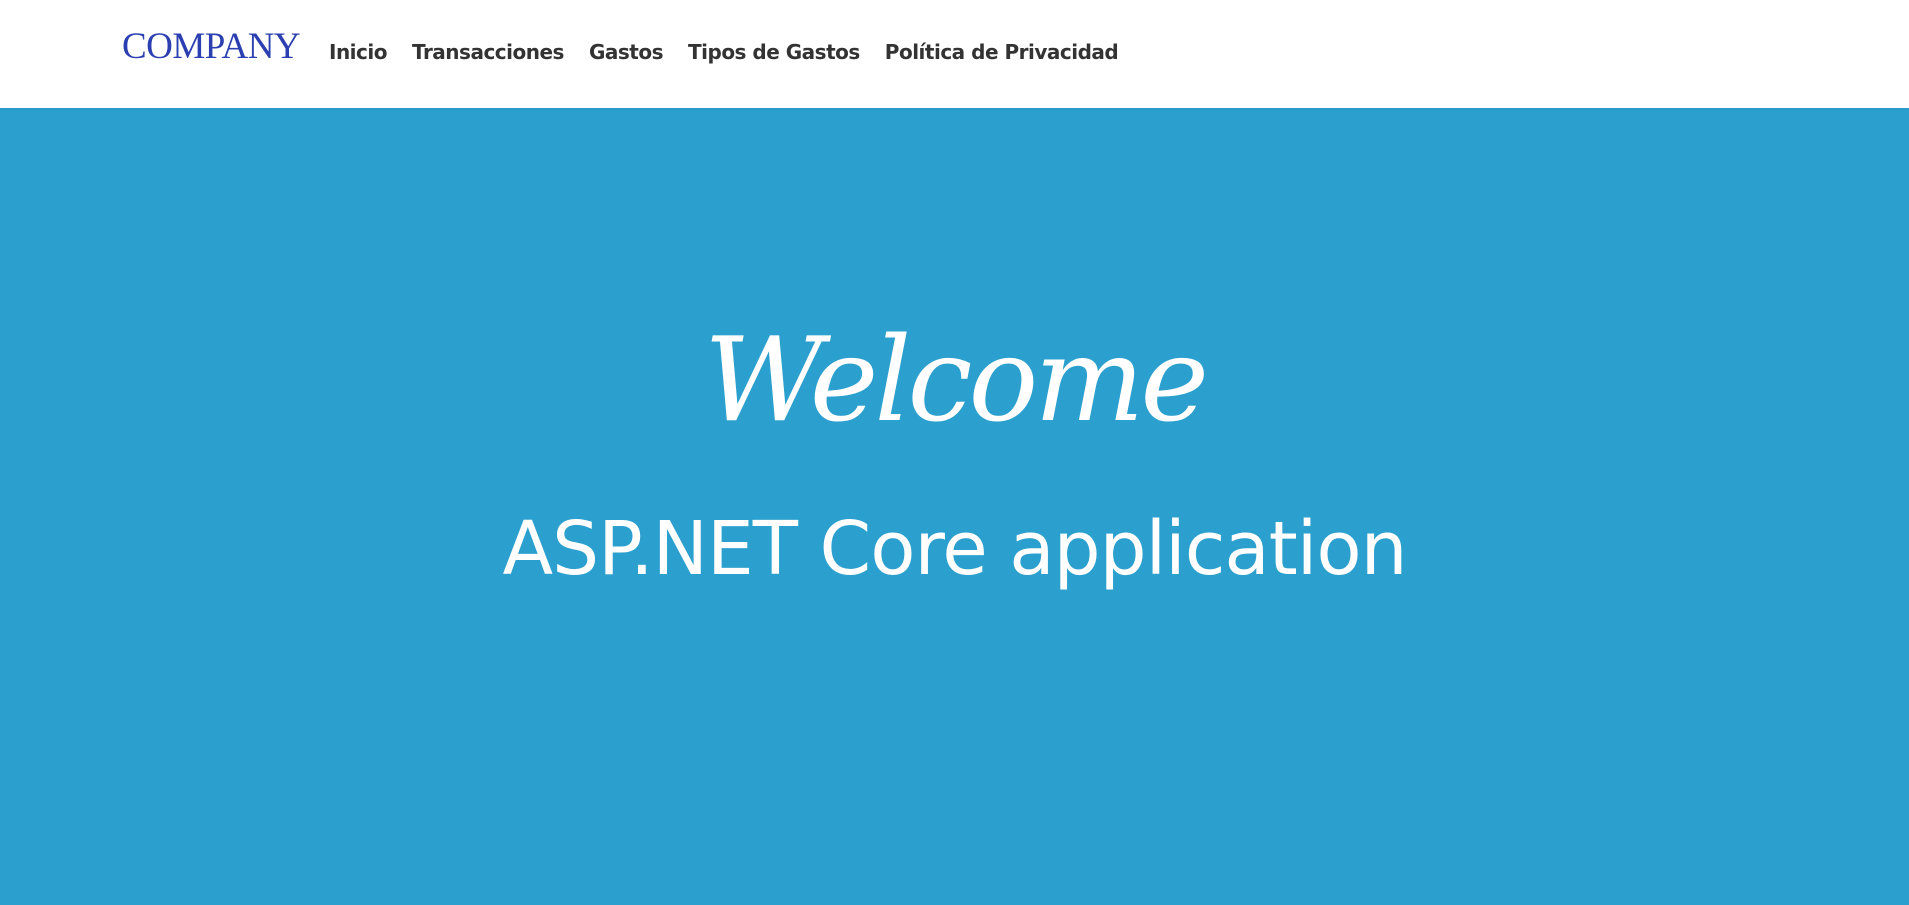 The image size is (1909, 905). Describe the element at coordinates (954, 549) in the screenshot. I see `hero-subtitle: ASP.NET Core application` at that location.